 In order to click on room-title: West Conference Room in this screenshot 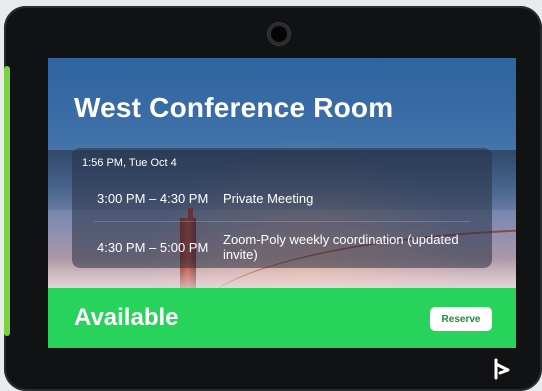, I will do `click(234, 107)`.